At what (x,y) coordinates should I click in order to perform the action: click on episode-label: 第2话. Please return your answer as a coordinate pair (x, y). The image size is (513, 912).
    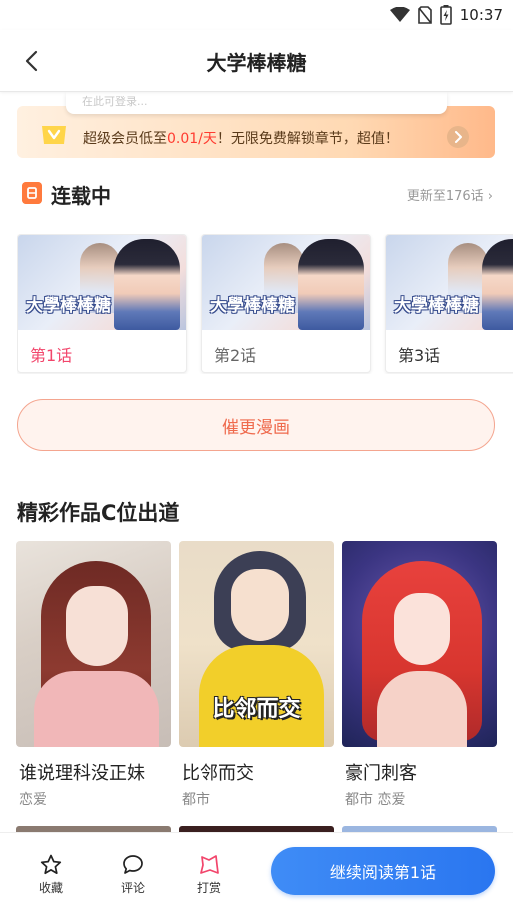
    Looking at the image, I should click on (235, 355).